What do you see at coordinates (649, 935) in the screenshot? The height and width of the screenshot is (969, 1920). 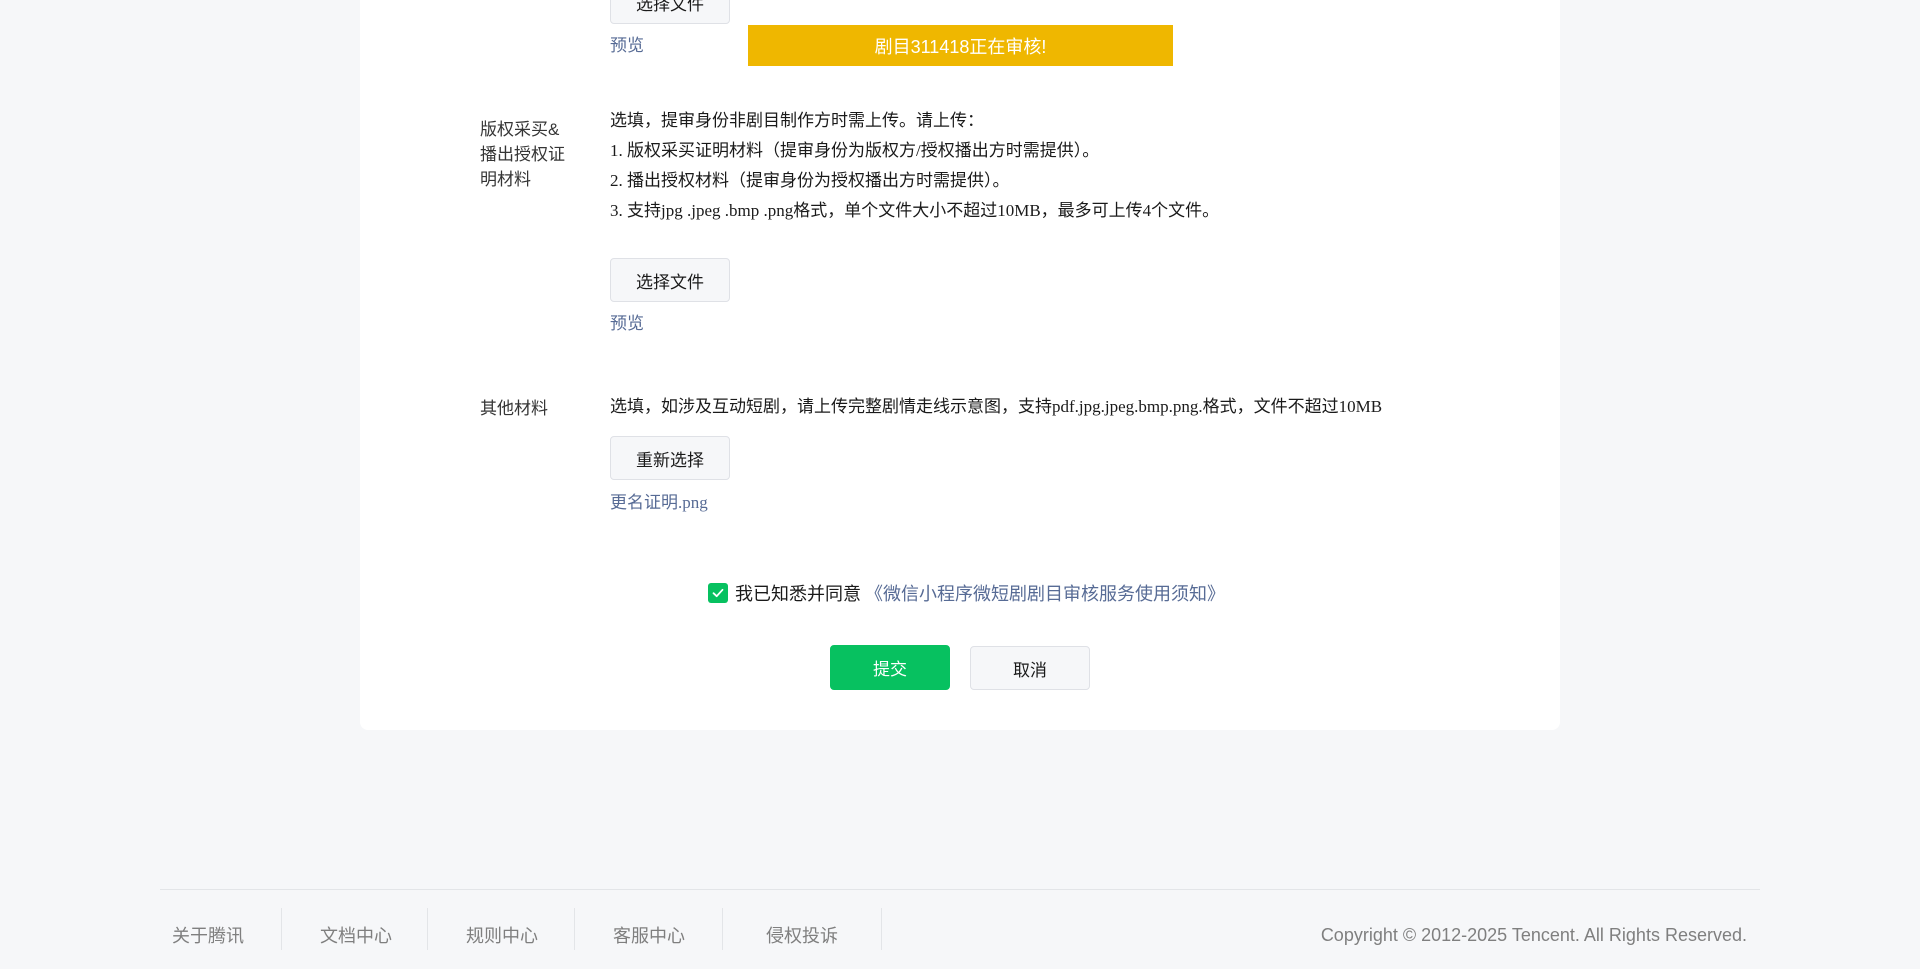 I see `footer-link-support: 客服中心` at bounding box center [649, 935].